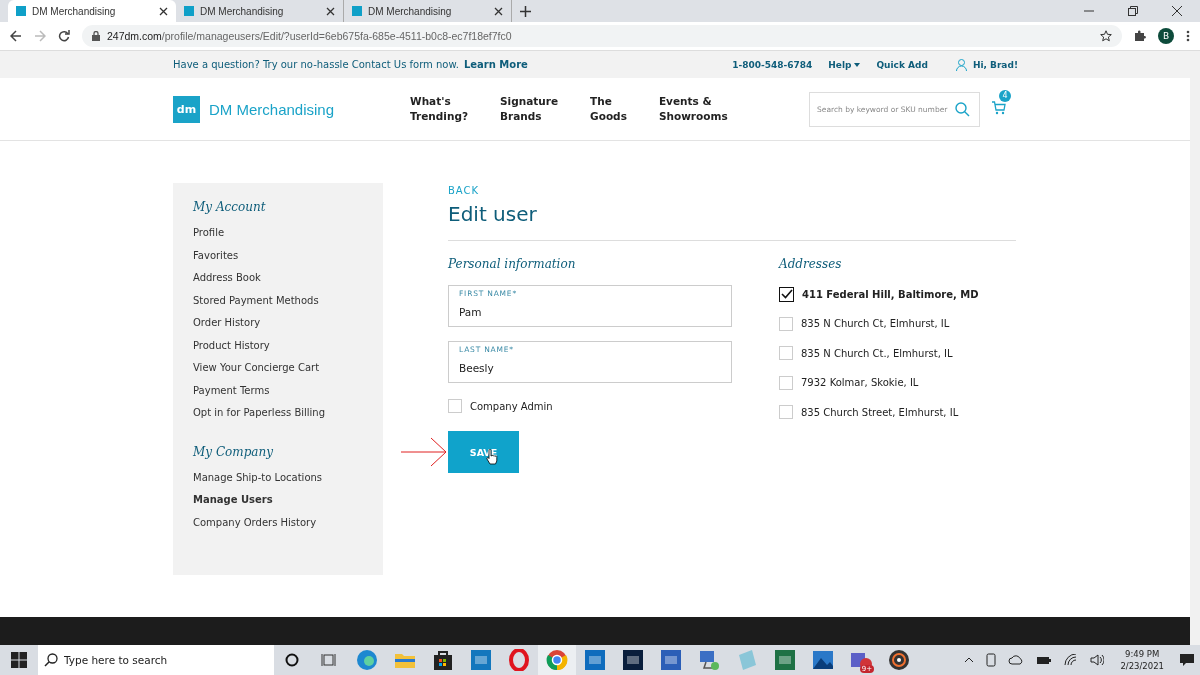  What do you see at coordinates (1187, 660) in the screenshot?
I see `notification-icon` at bounding box center [1187, 660].